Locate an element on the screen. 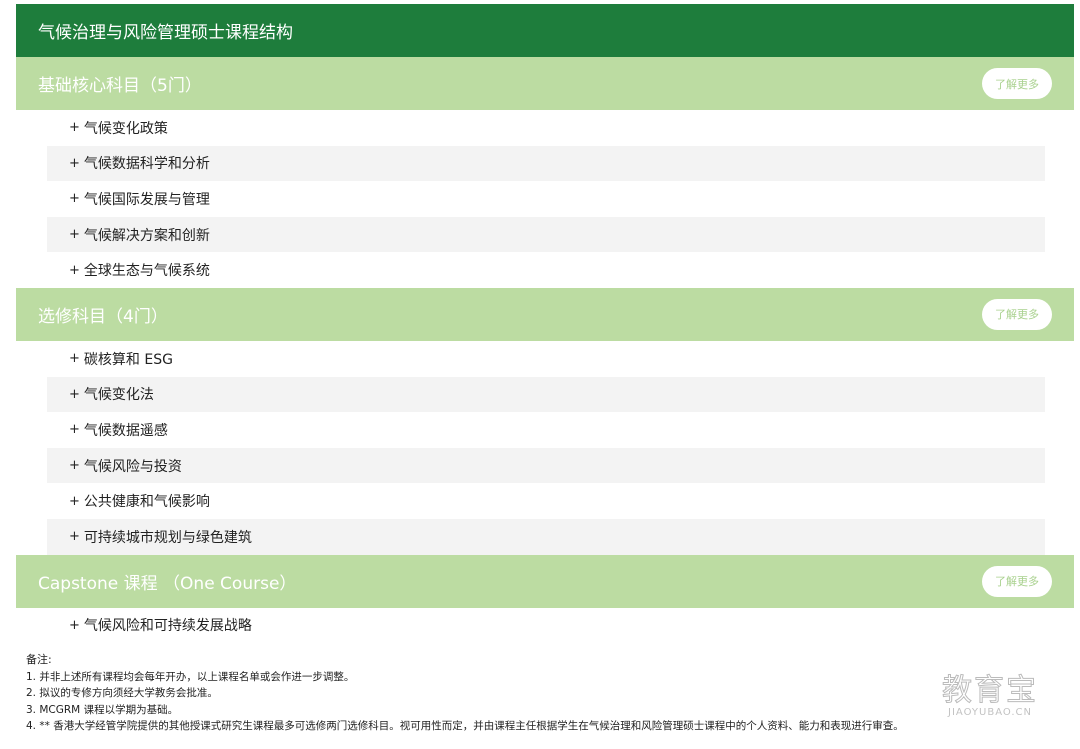 This screenshot has width=1080, height=749. course-item: + 气候变化法 is located at coordinates (546, 394).